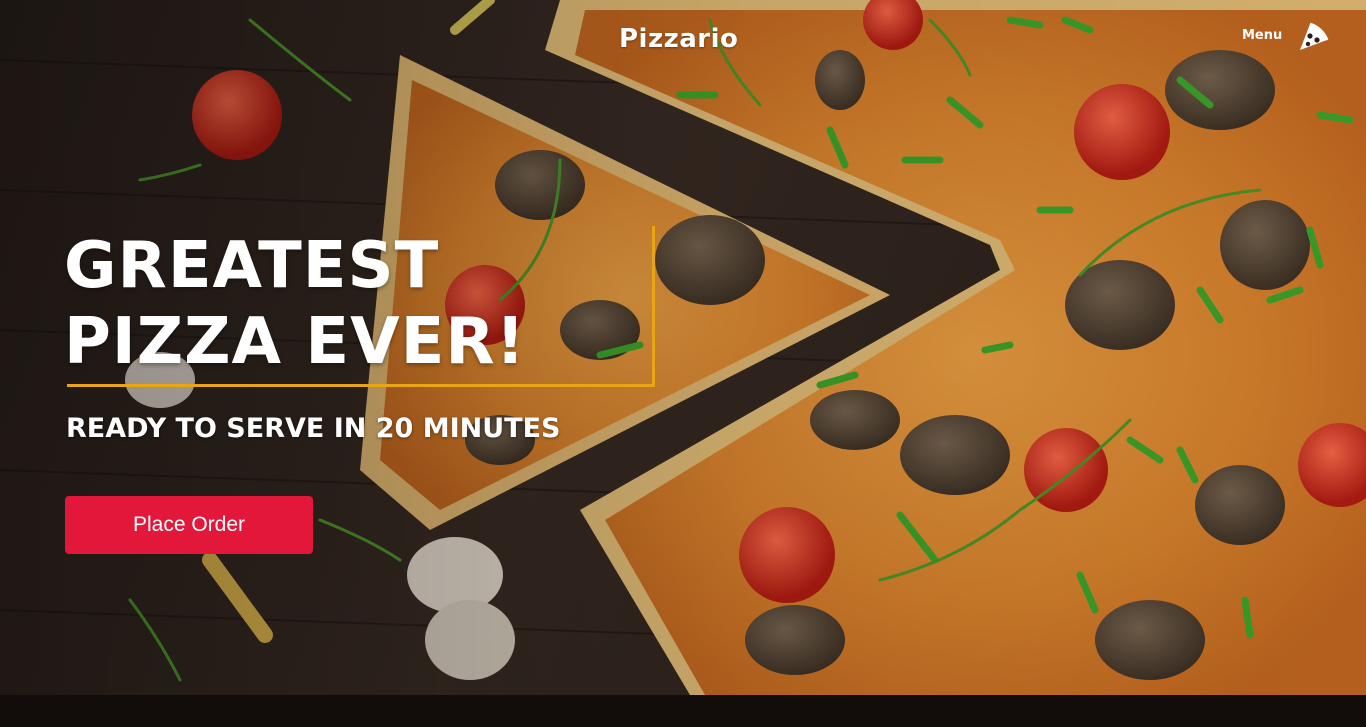 The width and height of the screenshot is (1366, 727). Describe the element at coordinates (678, 39) in the screenshot. I see `brand-logo: Pizzario` at that location.